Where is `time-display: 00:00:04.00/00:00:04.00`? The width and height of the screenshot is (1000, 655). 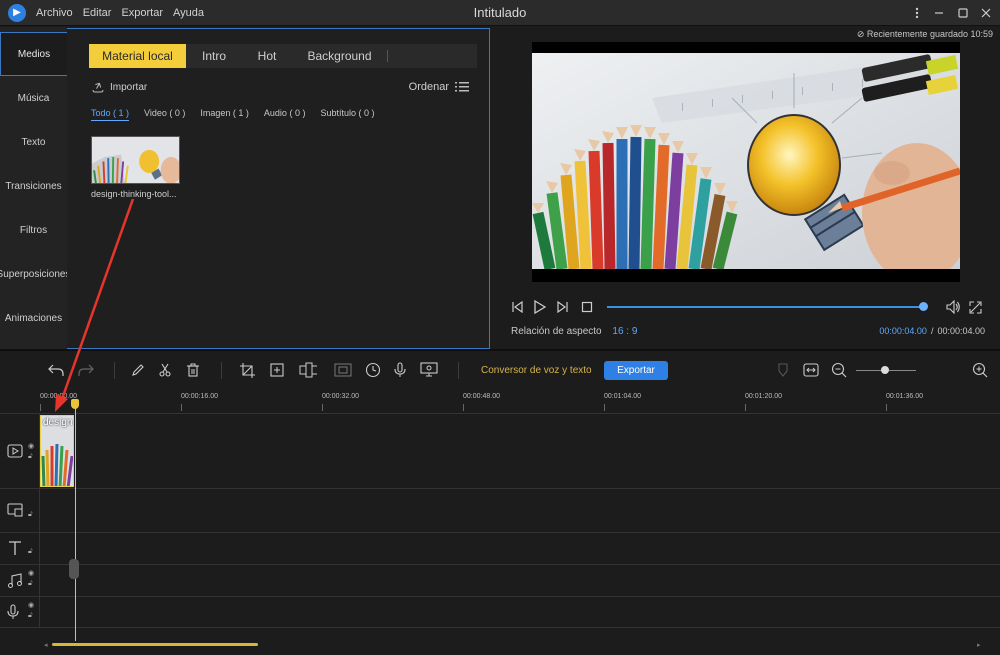 time-display: 00:00:04.00/00:00:04.00 is located at coordinates (932, 331).